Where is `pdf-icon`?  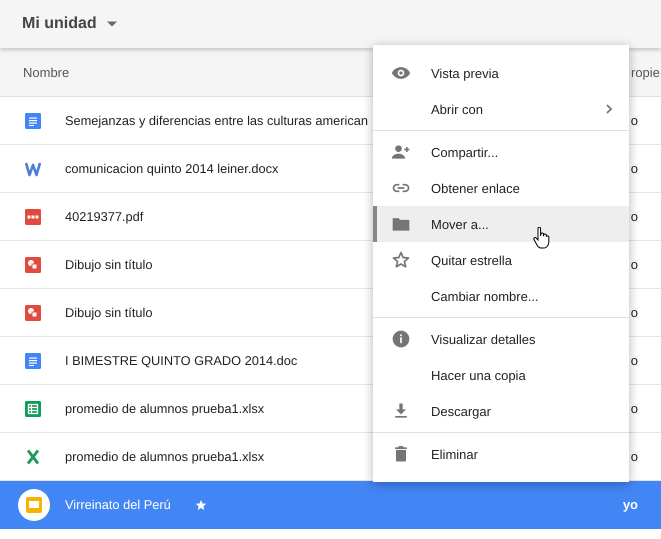
pdf-icon is located at coordinates (33, 216).